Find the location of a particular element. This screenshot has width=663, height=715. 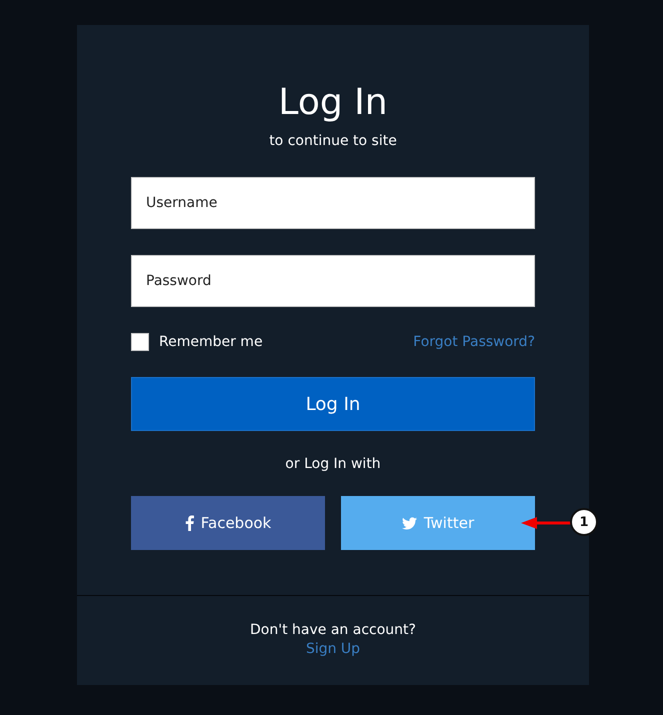

callout-arrow is located at coordinates (546, 523).